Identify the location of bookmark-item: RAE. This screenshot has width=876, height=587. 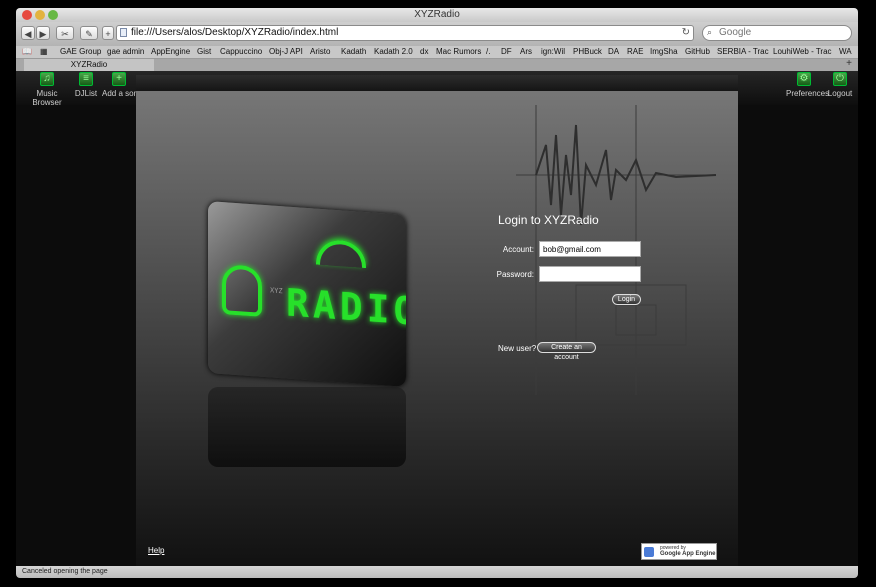
(635, 52).